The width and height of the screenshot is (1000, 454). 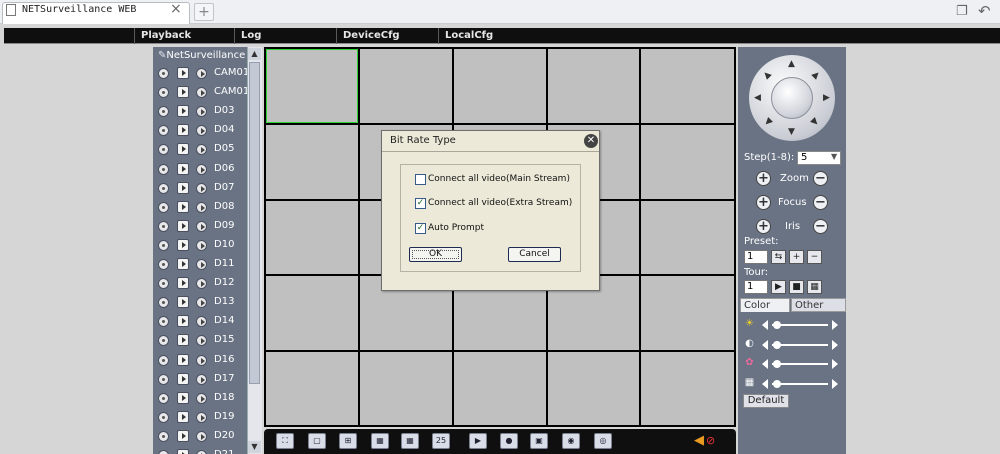 What do you see at coordinates (387, 36) in the screenshot?
I see `menu-devicecfg: DeviceCfg` at bounding box center [387, 36].